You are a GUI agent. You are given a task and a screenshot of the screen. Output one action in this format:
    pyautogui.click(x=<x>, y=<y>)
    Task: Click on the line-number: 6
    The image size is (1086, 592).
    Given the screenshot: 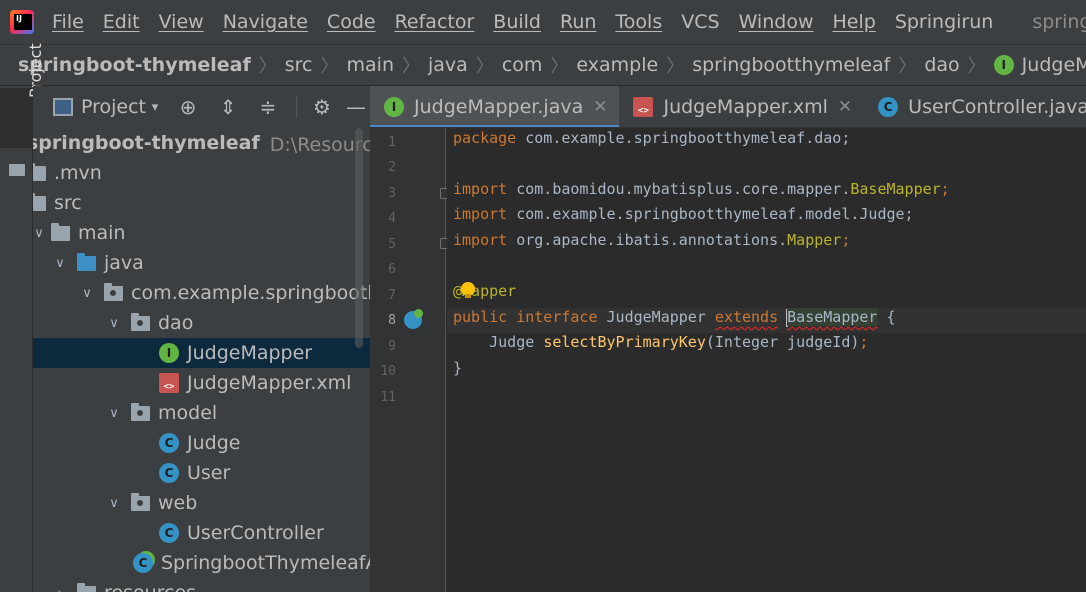 What is the action you would take?
    pyautogui.click(x=392, y=269)
    